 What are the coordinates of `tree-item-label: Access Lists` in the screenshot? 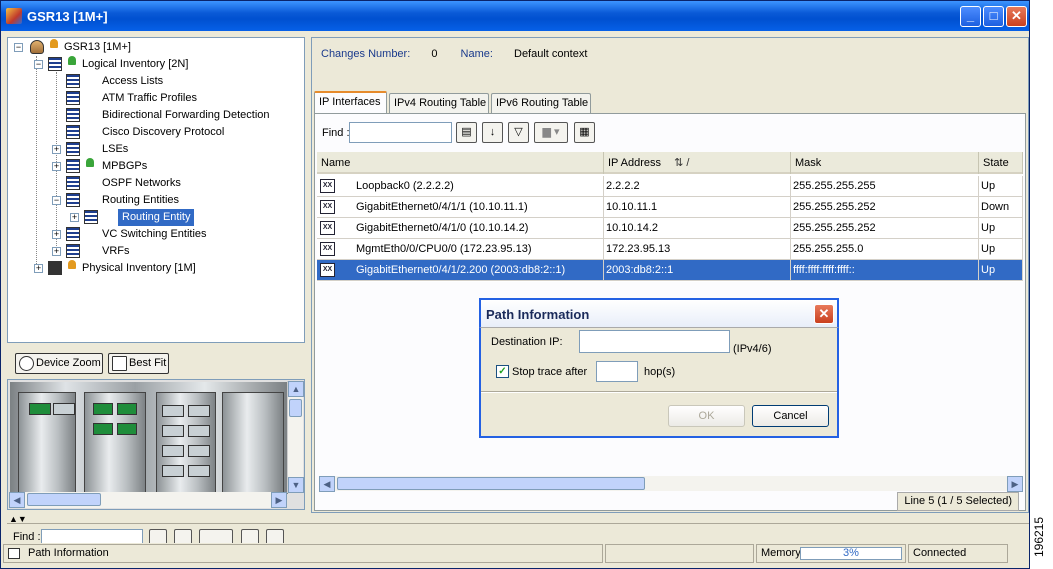 It's located at (133, 81).